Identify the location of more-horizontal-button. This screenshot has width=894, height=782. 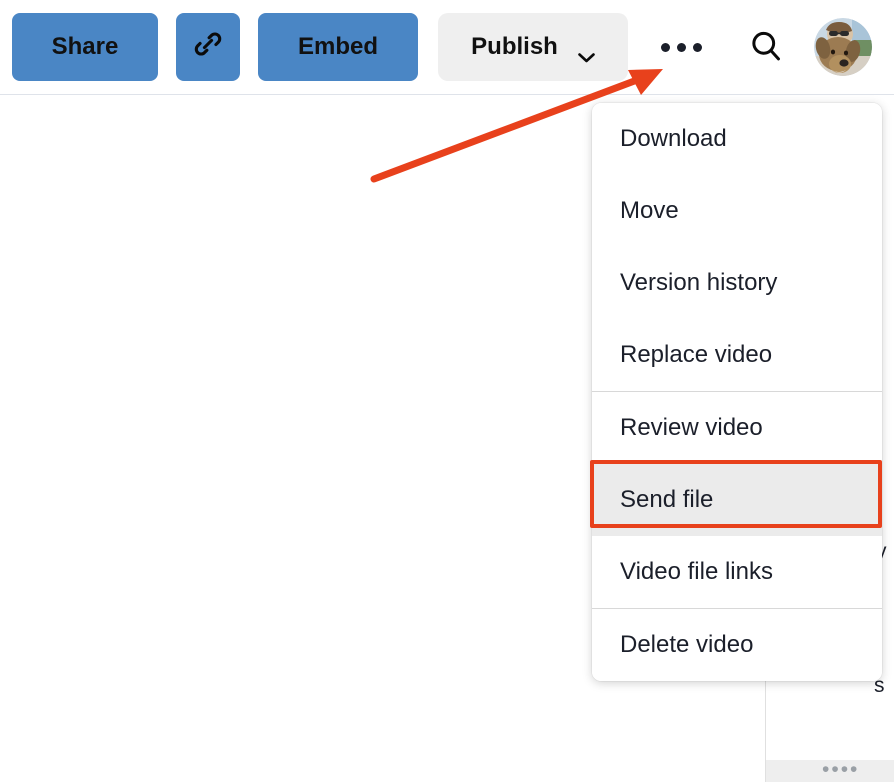
(681, 47).